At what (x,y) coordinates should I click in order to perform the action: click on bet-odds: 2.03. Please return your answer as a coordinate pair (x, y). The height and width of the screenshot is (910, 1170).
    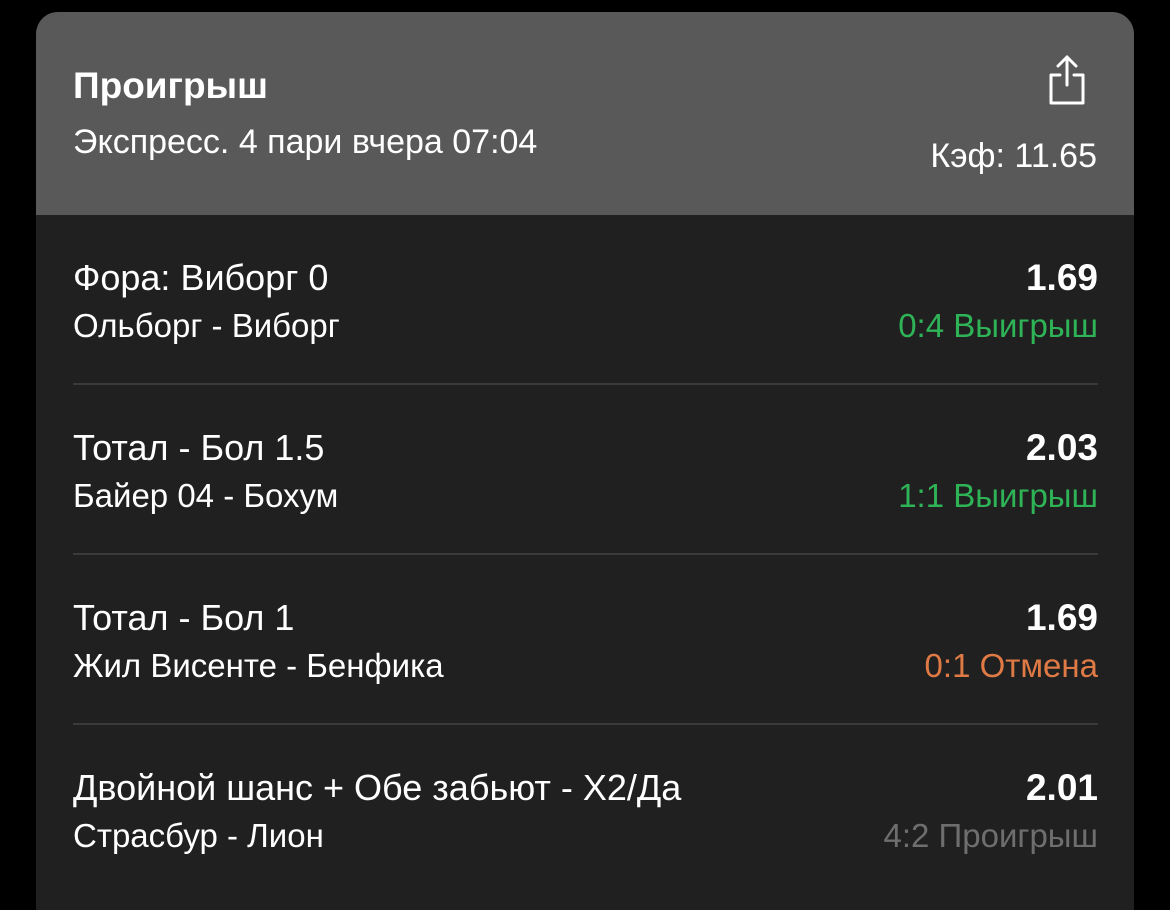
    Looking at the image, I should click on (1061, 447).